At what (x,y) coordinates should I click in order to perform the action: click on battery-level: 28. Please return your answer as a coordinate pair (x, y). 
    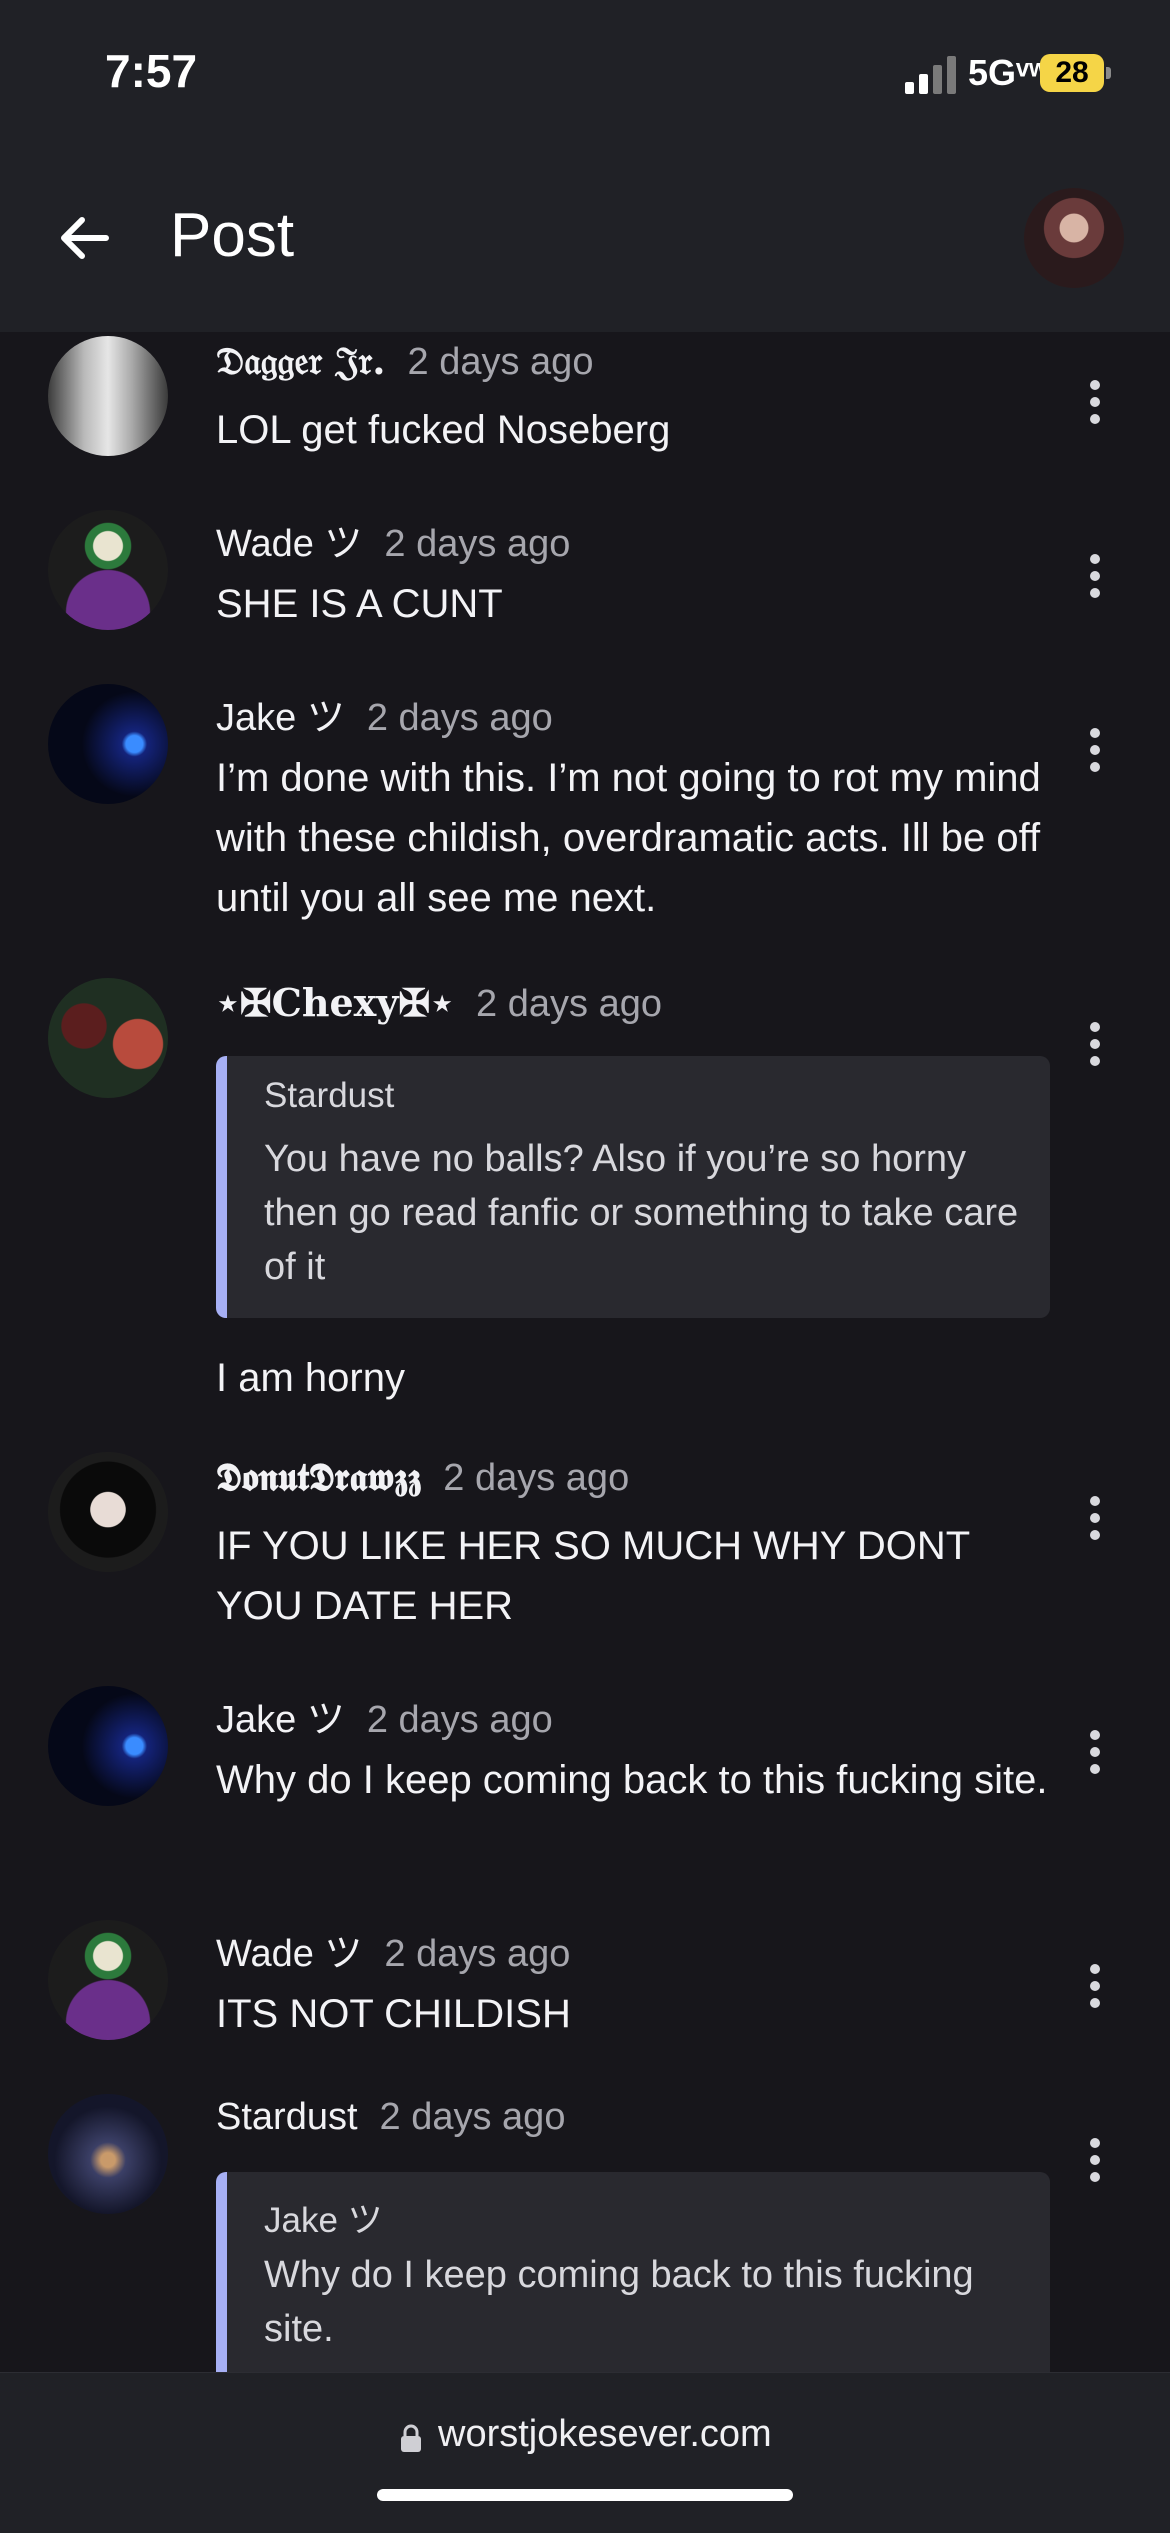
    Looking at the image, I should click on (1072, 73).